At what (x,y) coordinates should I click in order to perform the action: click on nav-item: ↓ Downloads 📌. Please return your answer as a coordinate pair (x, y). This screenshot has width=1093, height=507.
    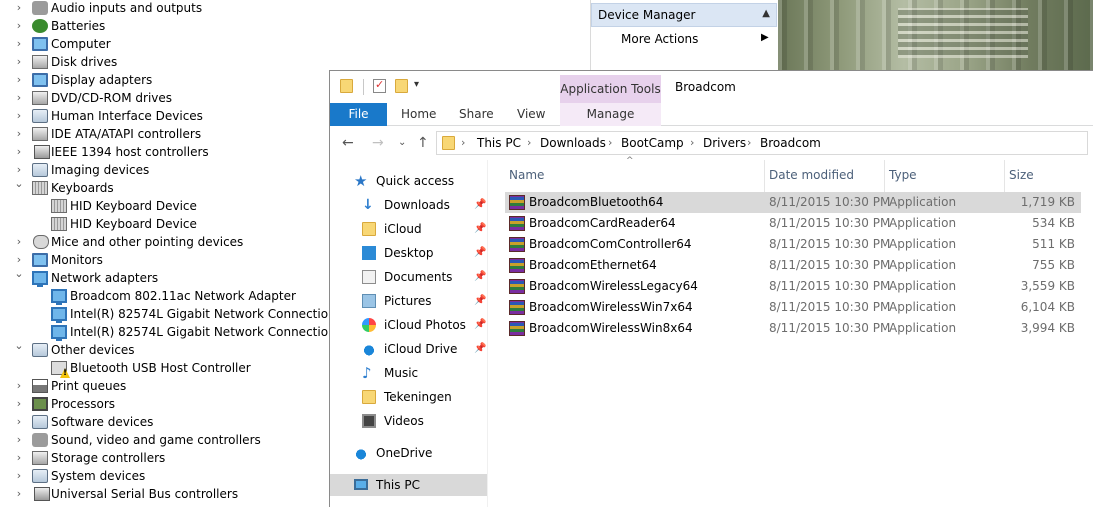
    Looking at the image, I should click on (425, 205).